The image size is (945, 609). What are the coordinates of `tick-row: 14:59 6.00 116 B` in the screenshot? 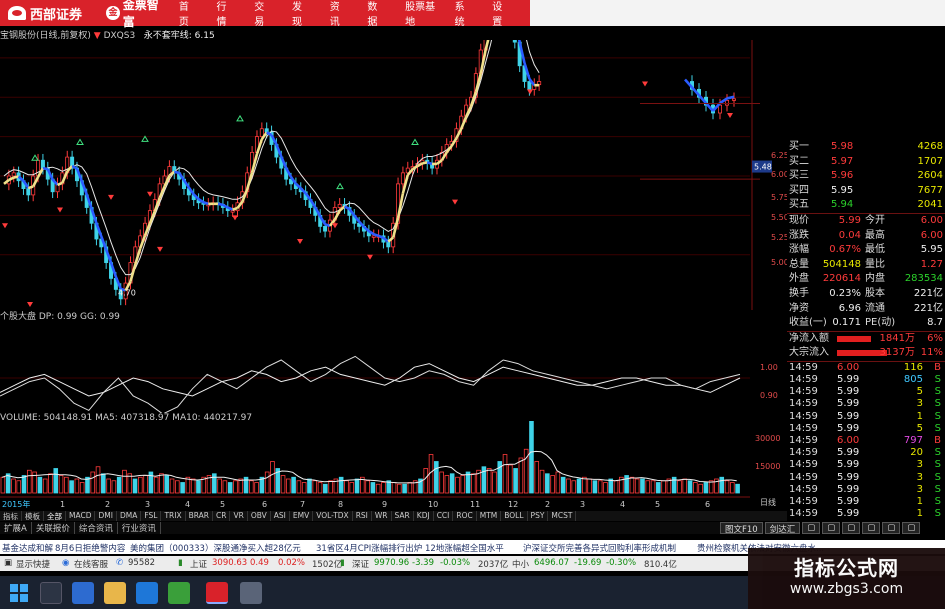 It's located at (866, 368).